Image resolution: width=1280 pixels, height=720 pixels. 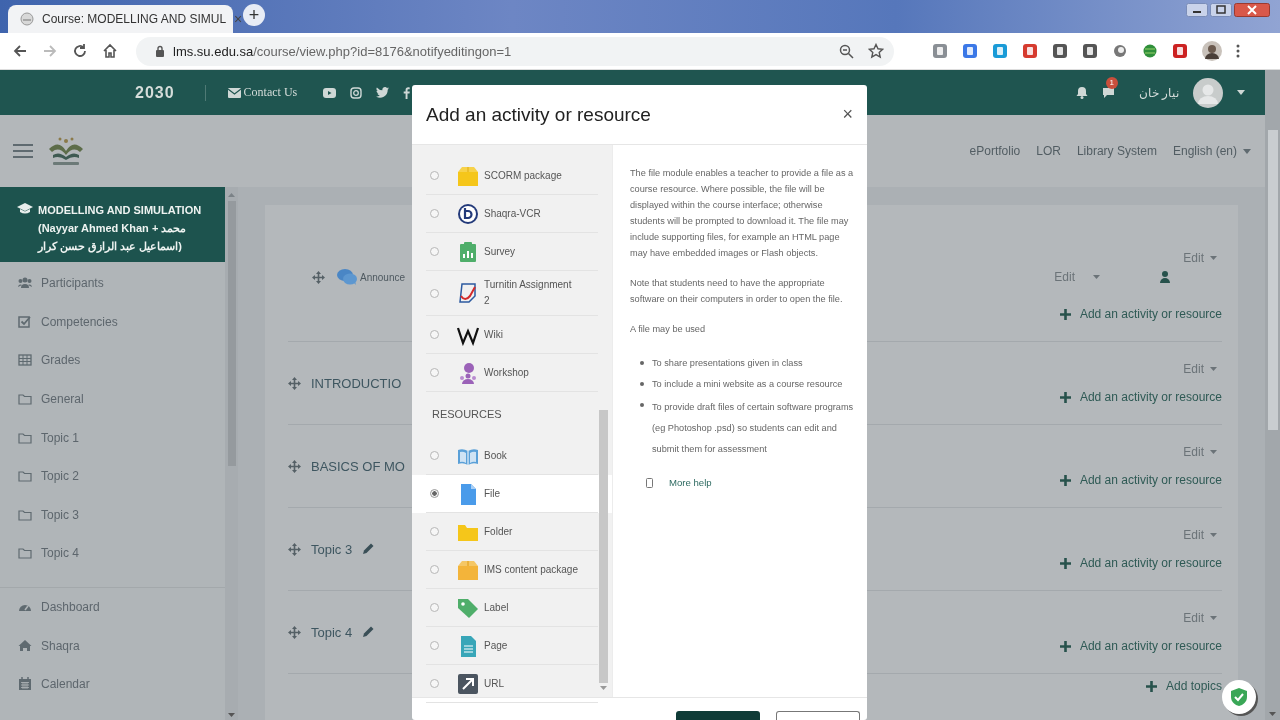 What do you see at coordinates (512, 684) in the screenshot?
I see `module-option: URL` at bounding box center [512, 684].